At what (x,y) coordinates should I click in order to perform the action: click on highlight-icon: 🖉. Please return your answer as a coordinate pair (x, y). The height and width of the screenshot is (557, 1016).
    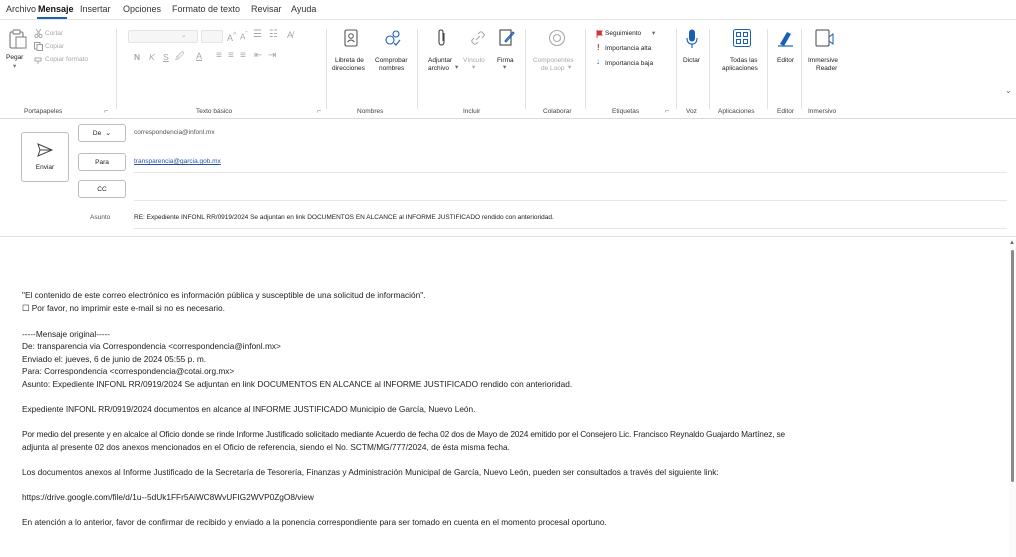
    Looking at the image, I should click on (180, 56).